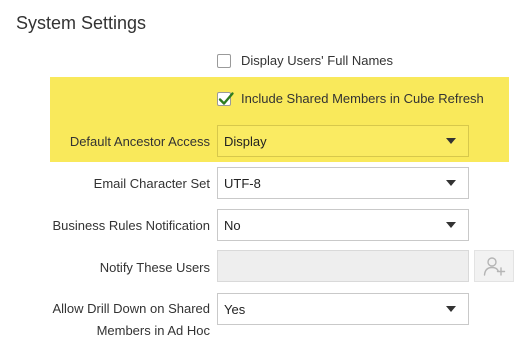  I want to click on business-rules-notification-value: No, so click(232, 225).